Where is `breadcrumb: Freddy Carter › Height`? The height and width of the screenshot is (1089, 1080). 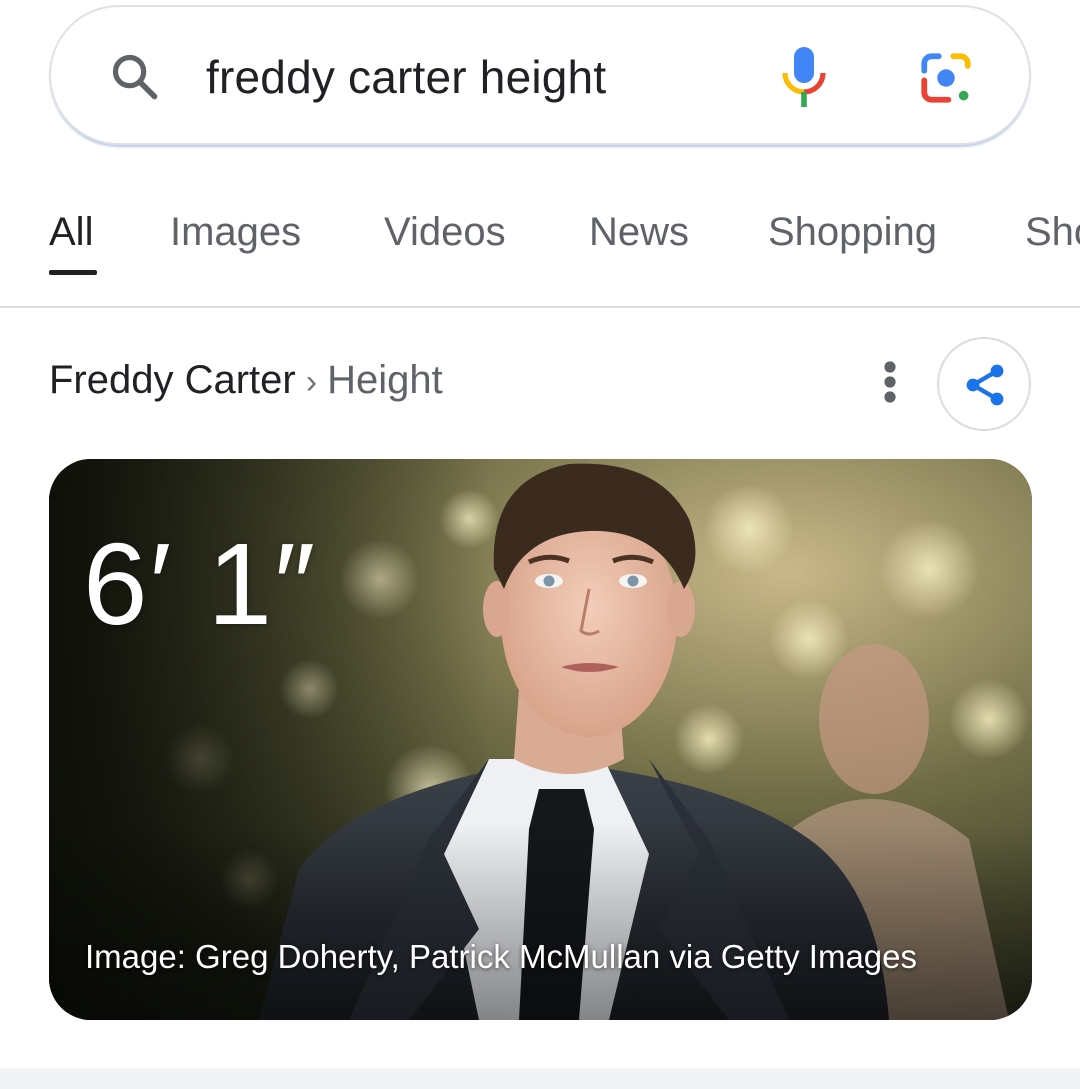
breadcrumb: Freddy Carter › Height is located at coordinates (246, 381).